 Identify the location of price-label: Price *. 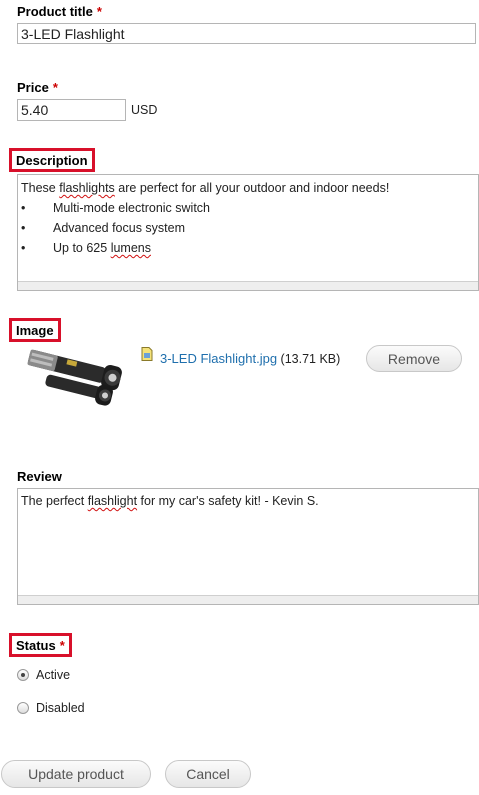
(37, 87).